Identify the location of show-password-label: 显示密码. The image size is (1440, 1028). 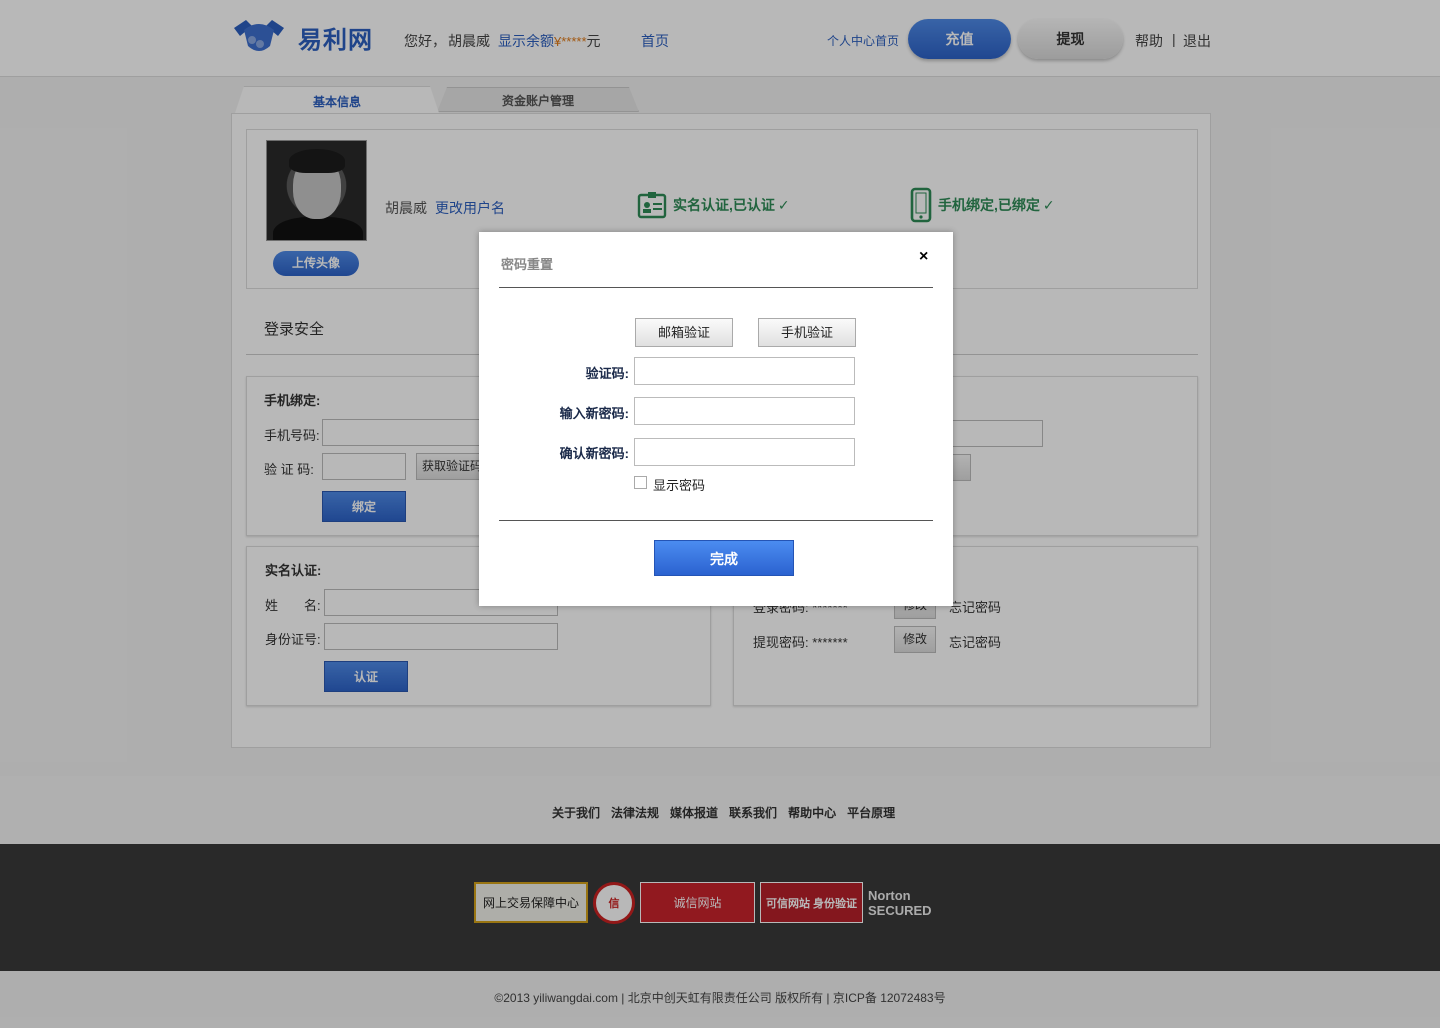
(679, 485).